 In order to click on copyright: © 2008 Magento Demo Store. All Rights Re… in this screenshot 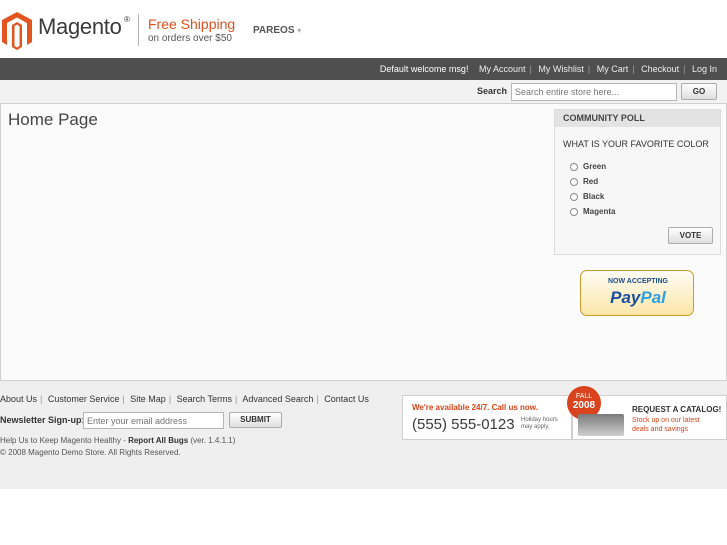, I will do `click(90, 452)`.